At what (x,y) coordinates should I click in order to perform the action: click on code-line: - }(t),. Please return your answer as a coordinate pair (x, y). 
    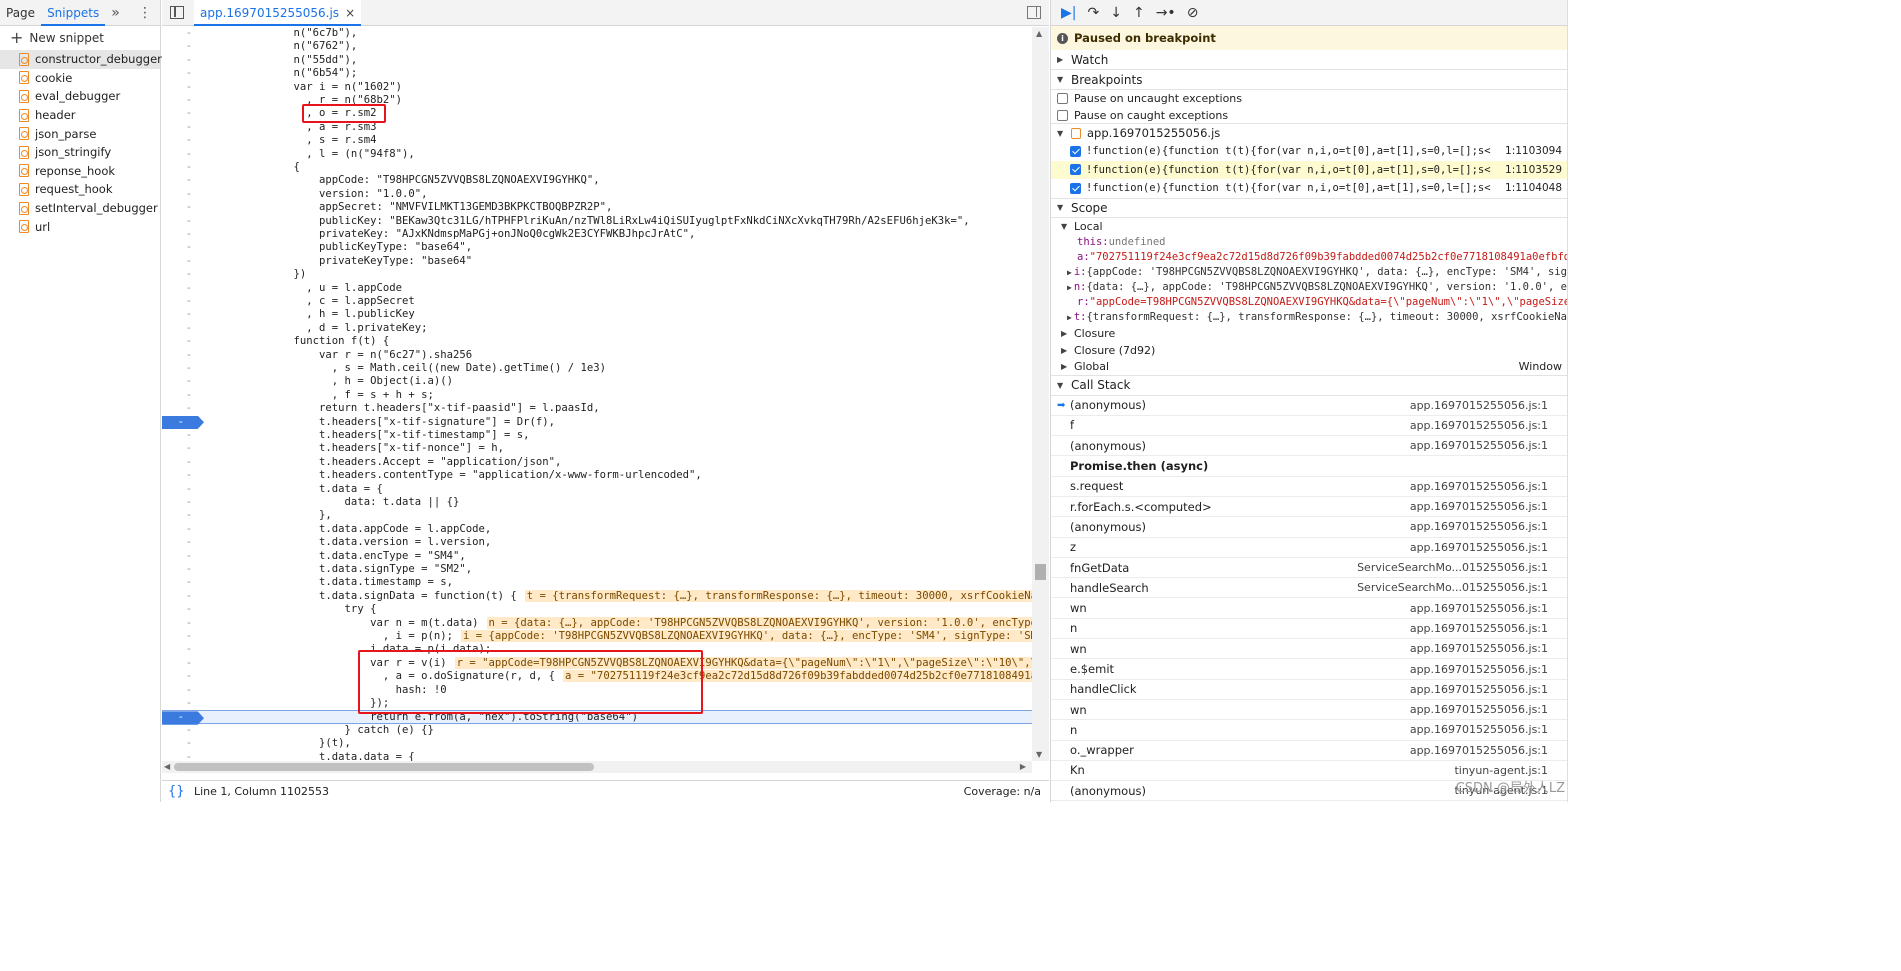
    Looking at the image, I should click on (597, 743).